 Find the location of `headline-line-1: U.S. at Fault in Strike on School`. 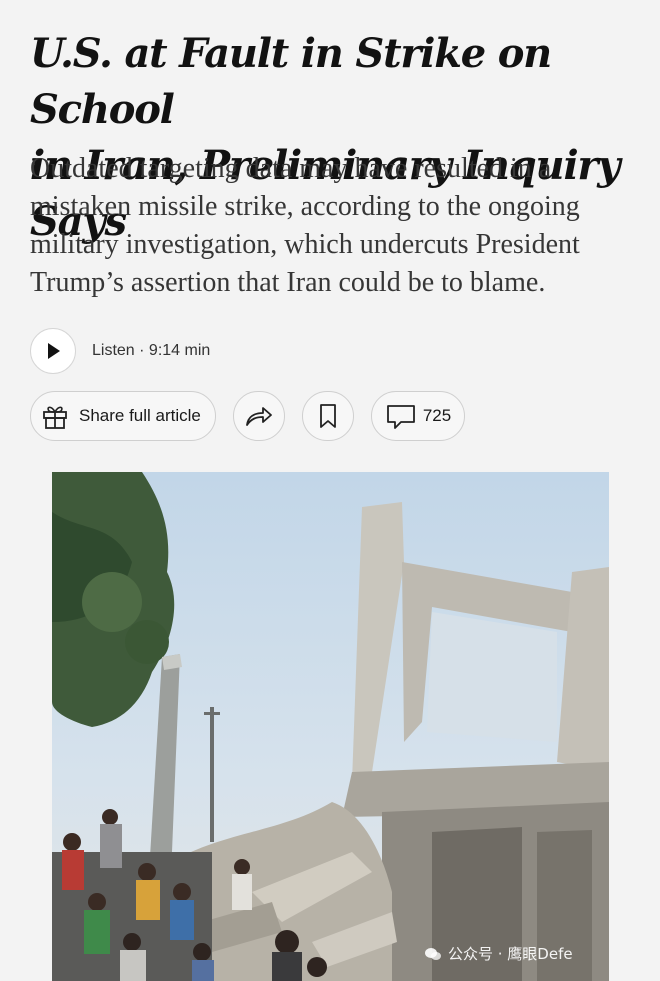

headline-line-1: U.S. at Fault in Strike on School is located at coordinates (291, 81).